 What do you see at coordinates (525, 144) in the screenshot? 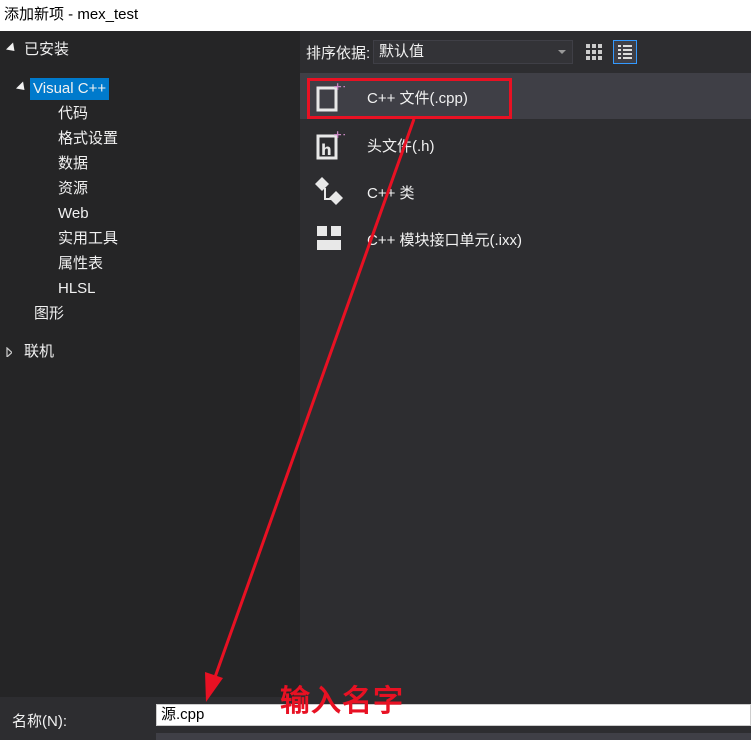
I see `list-item-header-file: h ++ 头文件(.h)` at bounding box center [525, 144].